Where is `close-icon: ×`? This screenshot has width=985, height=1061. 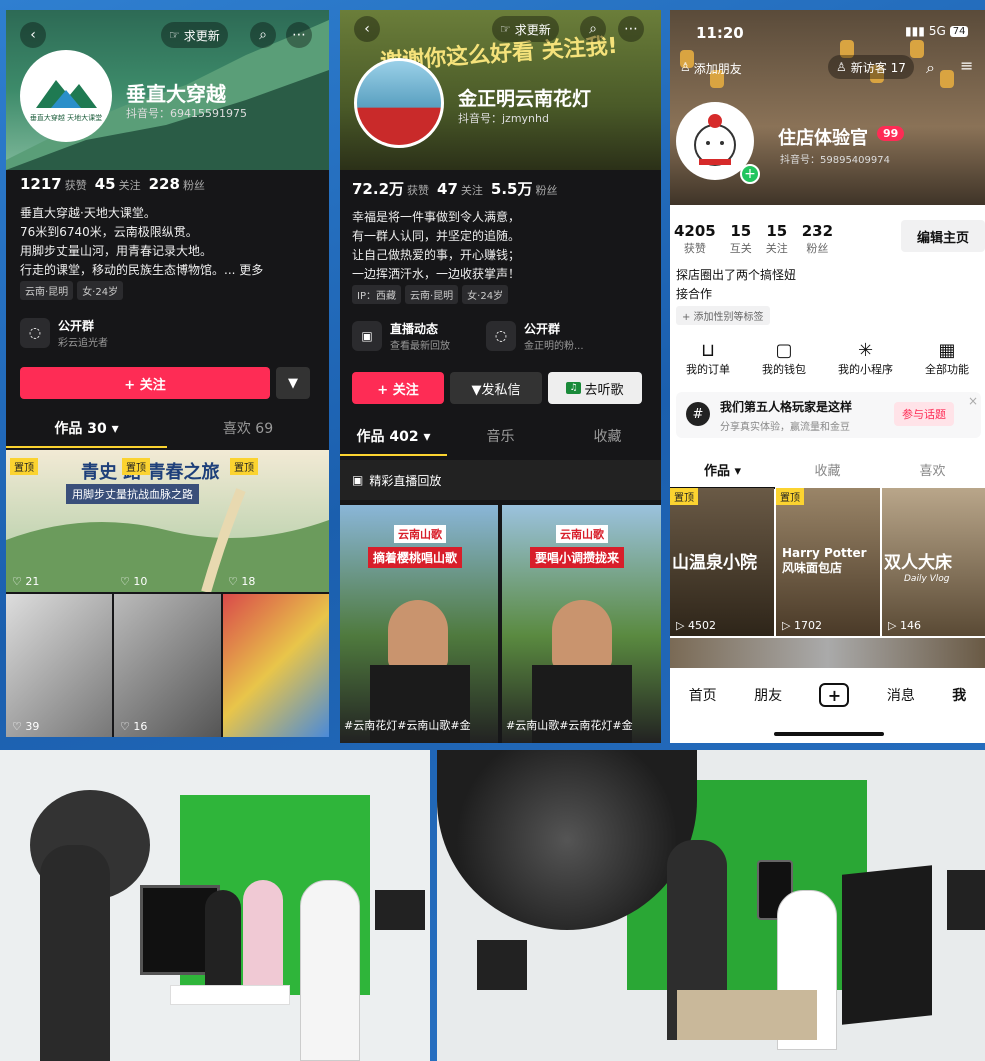
close-icon: × is located at coordinates (973, 401).